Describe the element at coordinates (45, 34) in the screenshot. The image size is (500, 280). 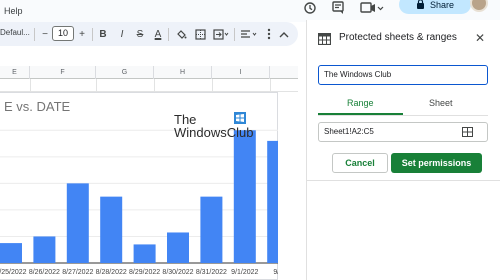
I see `decrease-font-size-button: −` at that location.